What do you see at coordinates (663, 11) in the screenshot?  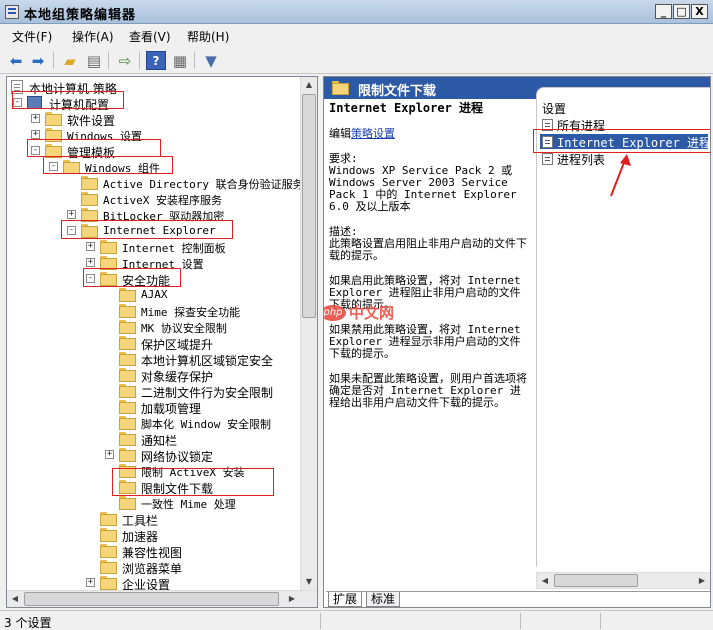 I see `minimize-button: _` at bounding box center [663, 11].